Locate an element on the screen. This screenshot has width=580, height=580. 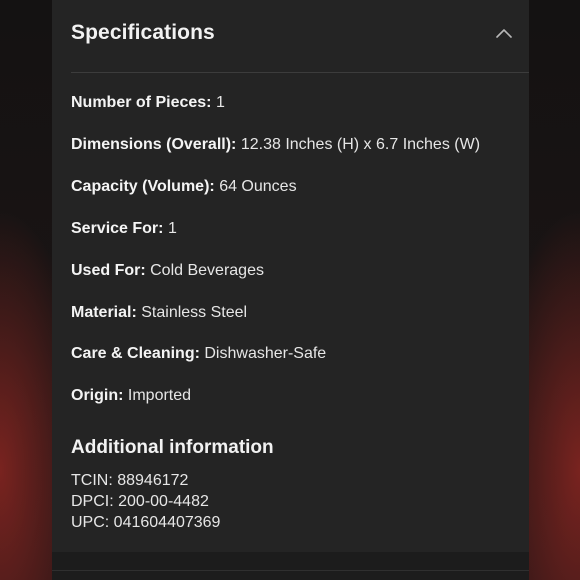
chevron-up-icon is located at coordinates (504, 33).